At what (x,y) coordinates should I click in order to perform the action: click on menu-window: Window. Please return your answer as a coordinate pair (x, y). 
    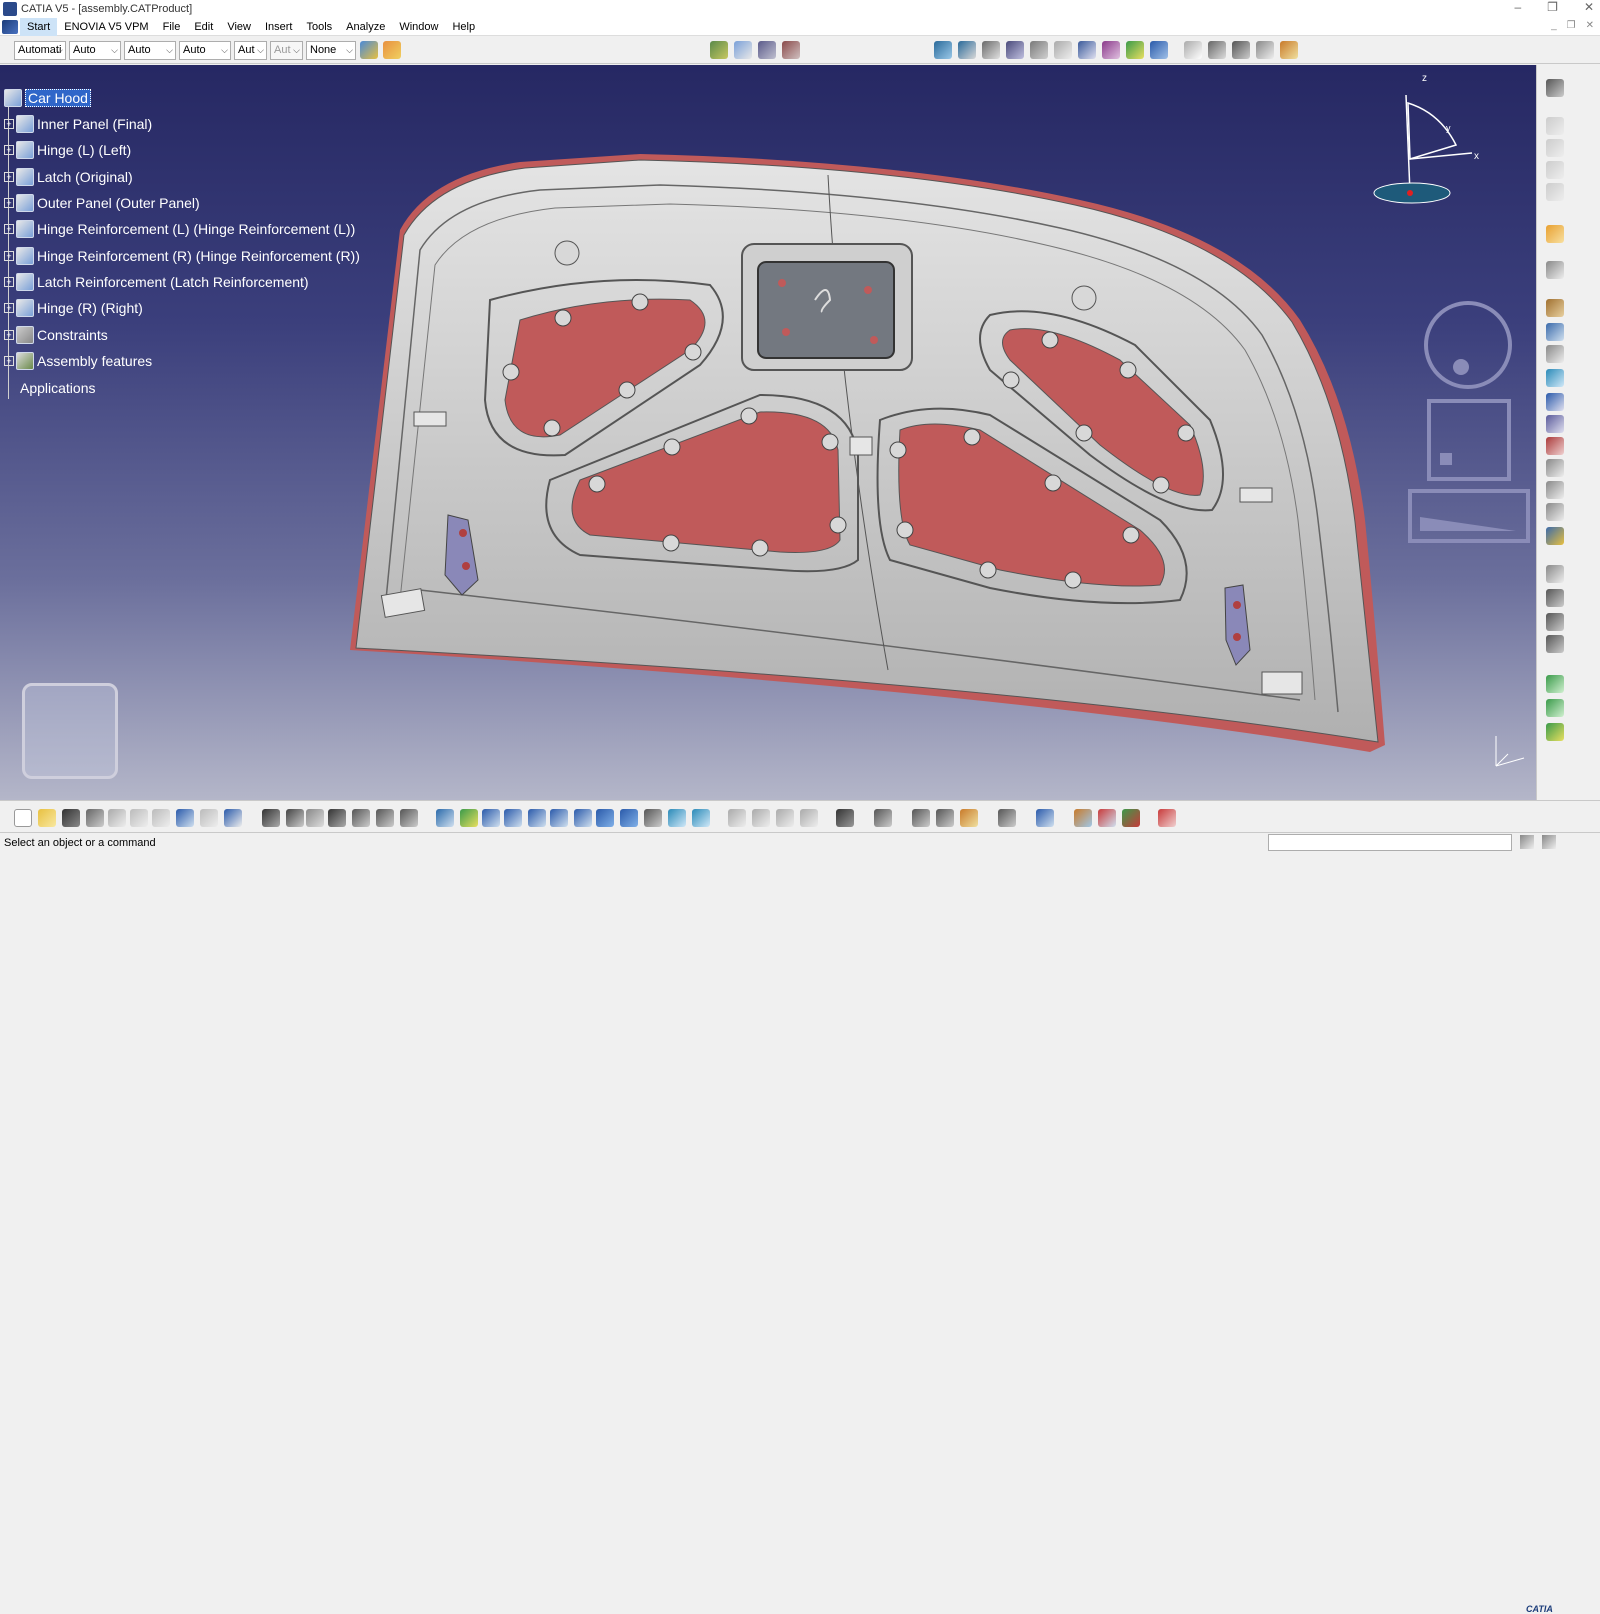
    Looking at the image, I should click on (418, 27).